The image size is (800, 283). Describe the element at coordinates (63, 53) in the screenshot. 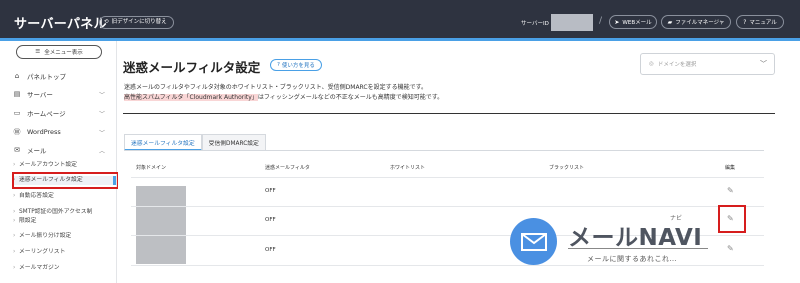

I see `show-all-menu-label: 全メニュー表示` at that location.